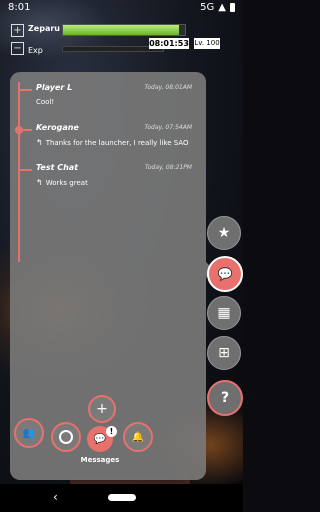  What do you see at coordinates (54, 87) in the screenshot?
I see `message-sender: Player L` at bounding box center [54, 87].